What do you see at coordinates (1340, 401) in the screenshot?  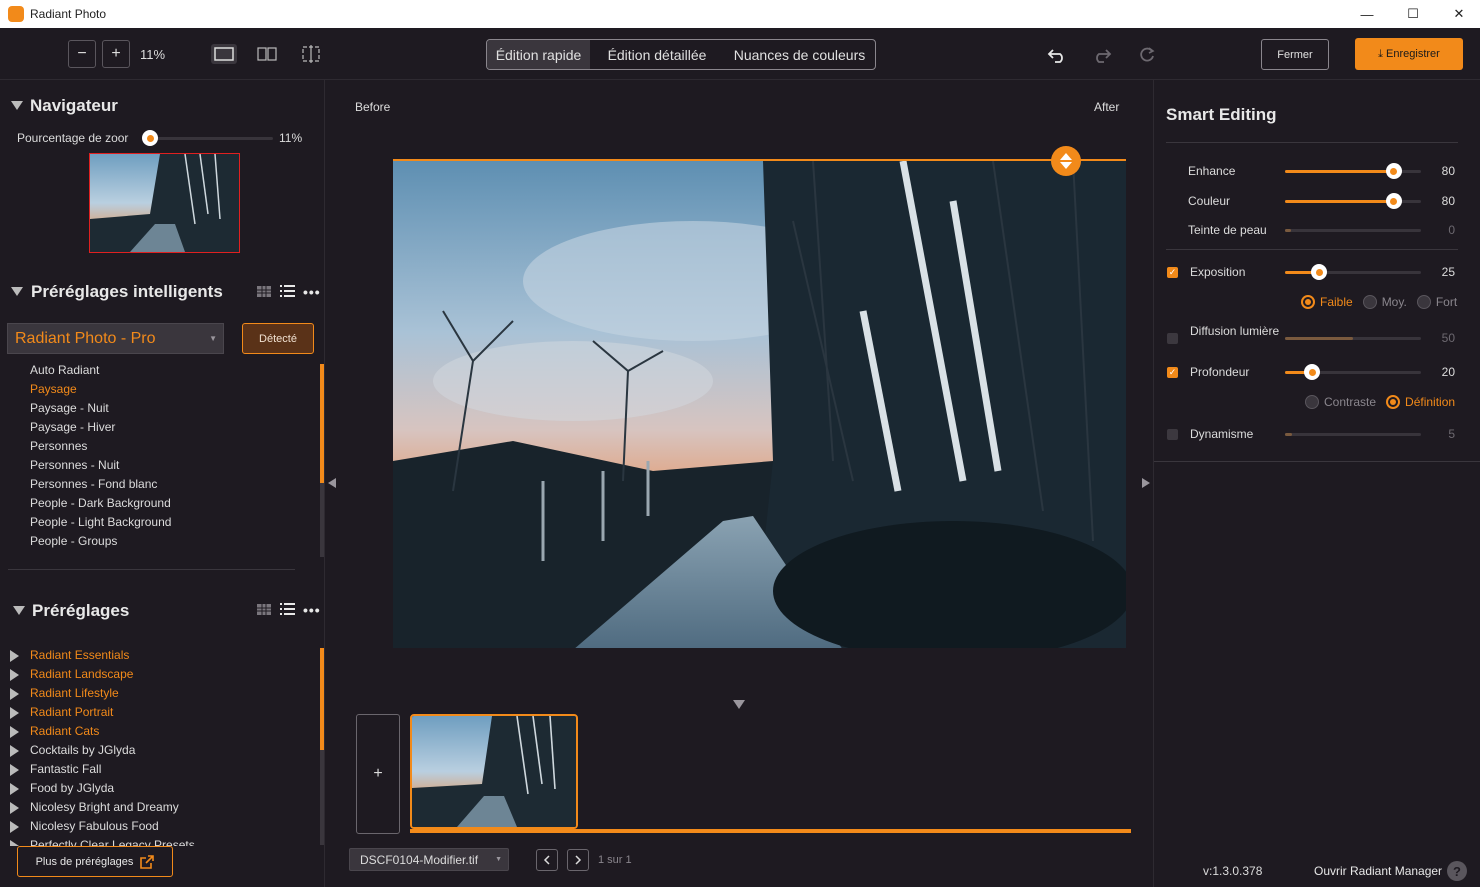 I see `depth-option: Contraste` at bounding box center [1340, 401].